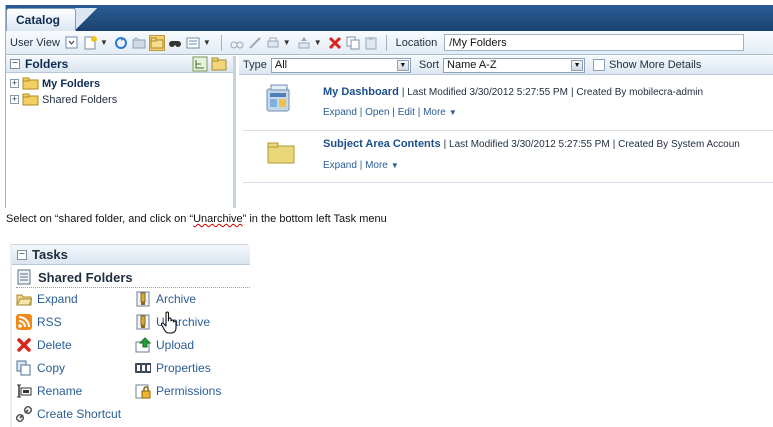  What do you see at coordinates (47, 299) in the screenshot?
I see `task-expand: Expand` at bounding box center [47, 299].